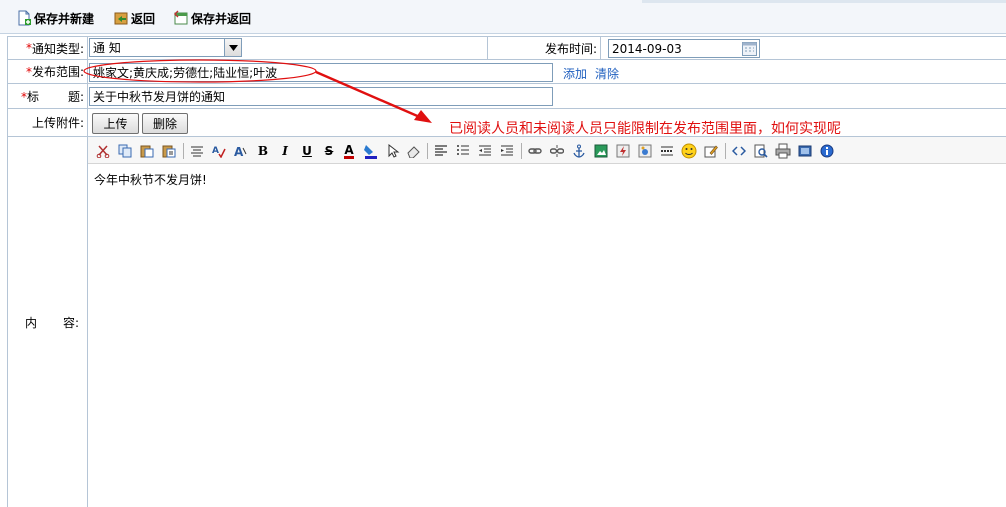 Image resolution: width=1006 pixels, height=507 pixels. I want to click on annotation-arrow-line, so click(369, 95).